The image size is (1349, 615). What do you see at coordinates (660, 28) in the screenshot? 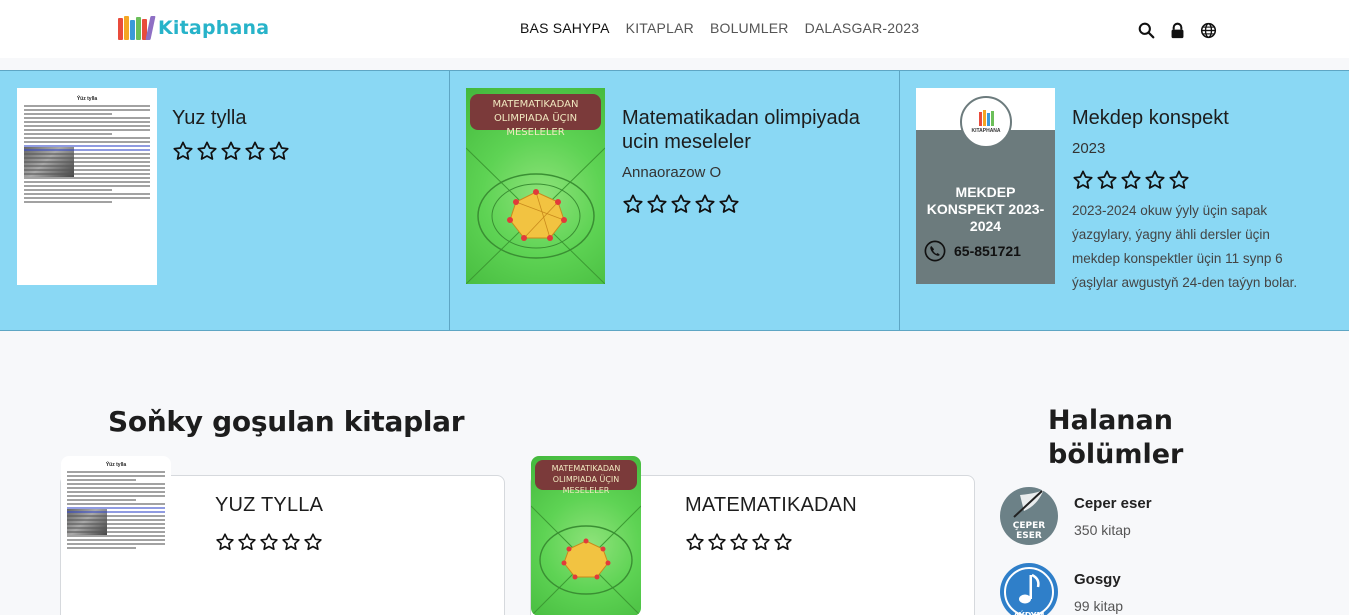
I see `nav-books: KITAPLAR` at bounding box center [660, 28].